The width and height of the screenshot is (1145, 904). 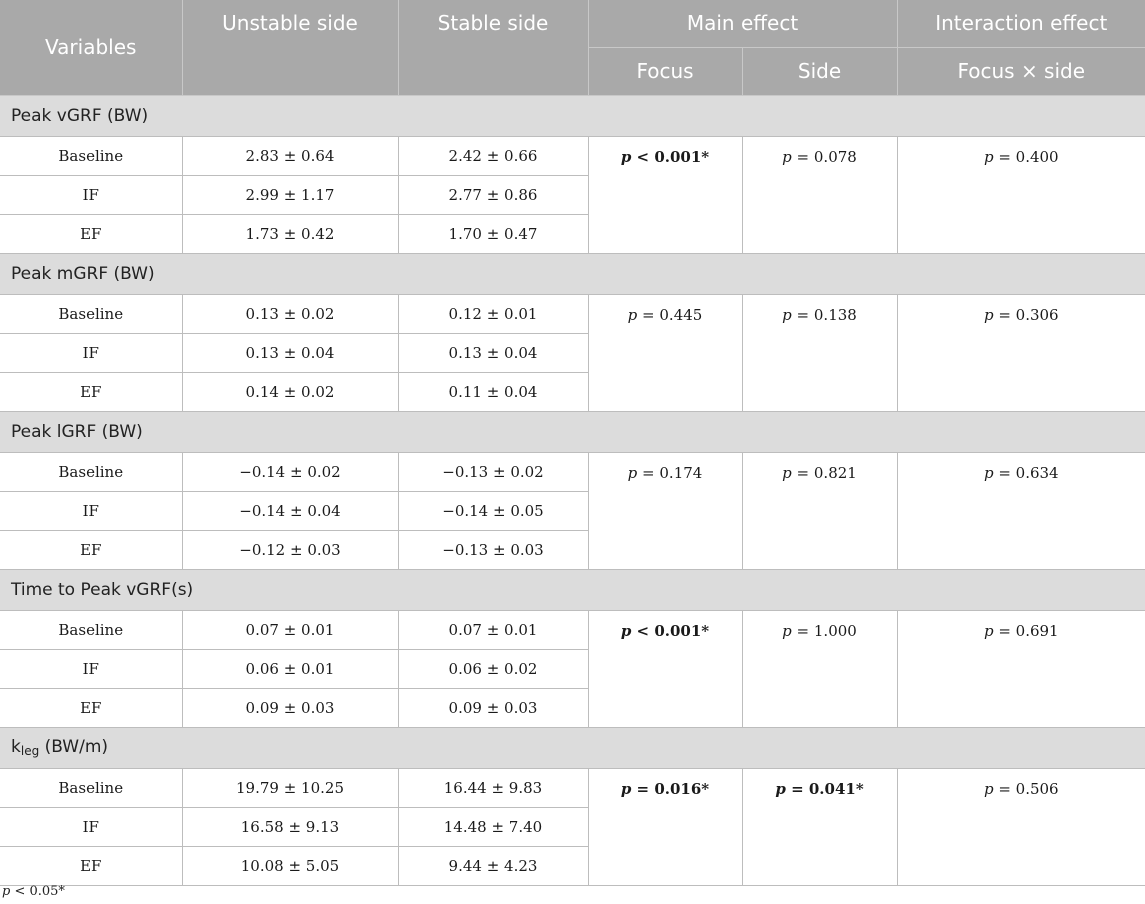 What do you see at coordinates (290, 707) in the screenshot?
I see `unstable-value: 0.09 ± 0.03` at bounding box center [290, 707].